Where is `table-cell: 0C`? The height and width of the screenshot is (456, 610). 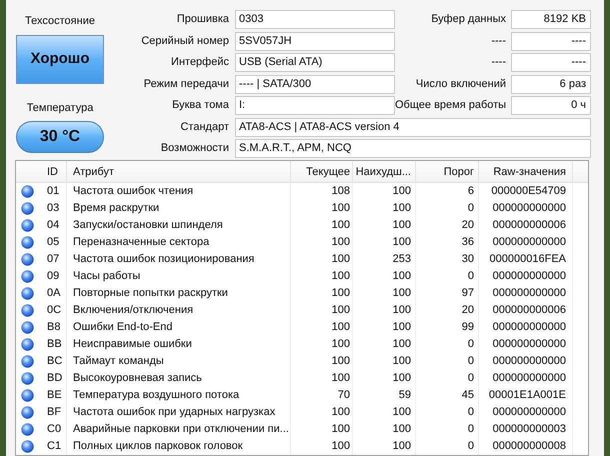
table-cell: 0C is located at coordinates (53, 310).